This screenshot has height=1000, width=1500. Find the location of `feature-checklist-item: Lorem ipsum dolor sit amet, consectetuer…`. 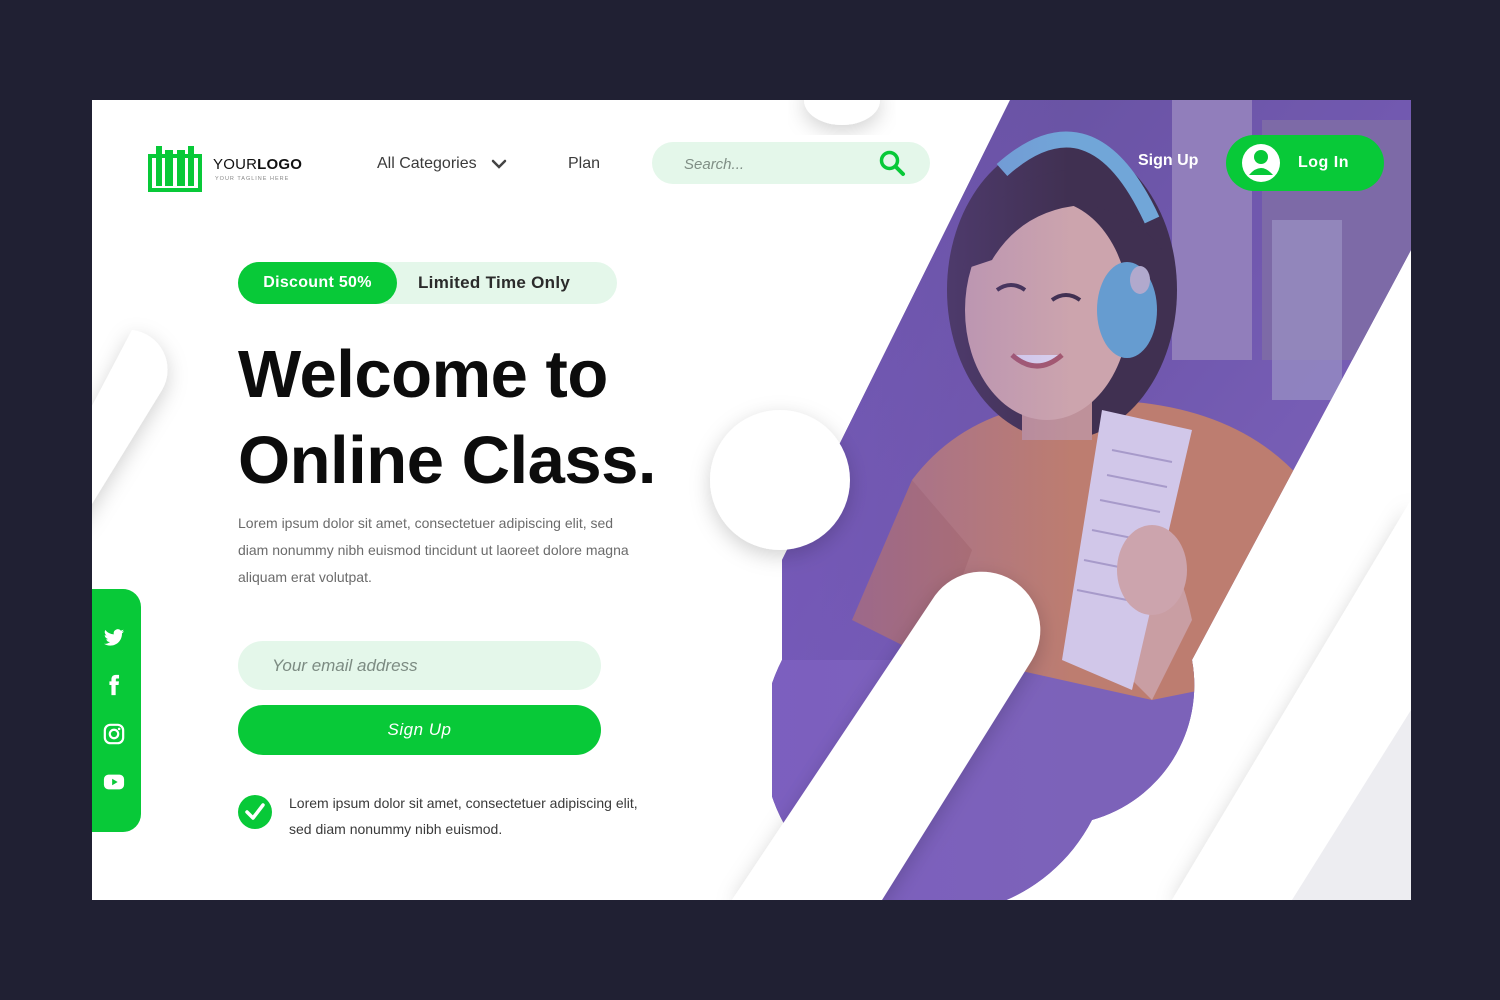

feature-checklist-item: Lorem ipsum dolor sit amet, consectetuer… is located at coordinates (448, 818).